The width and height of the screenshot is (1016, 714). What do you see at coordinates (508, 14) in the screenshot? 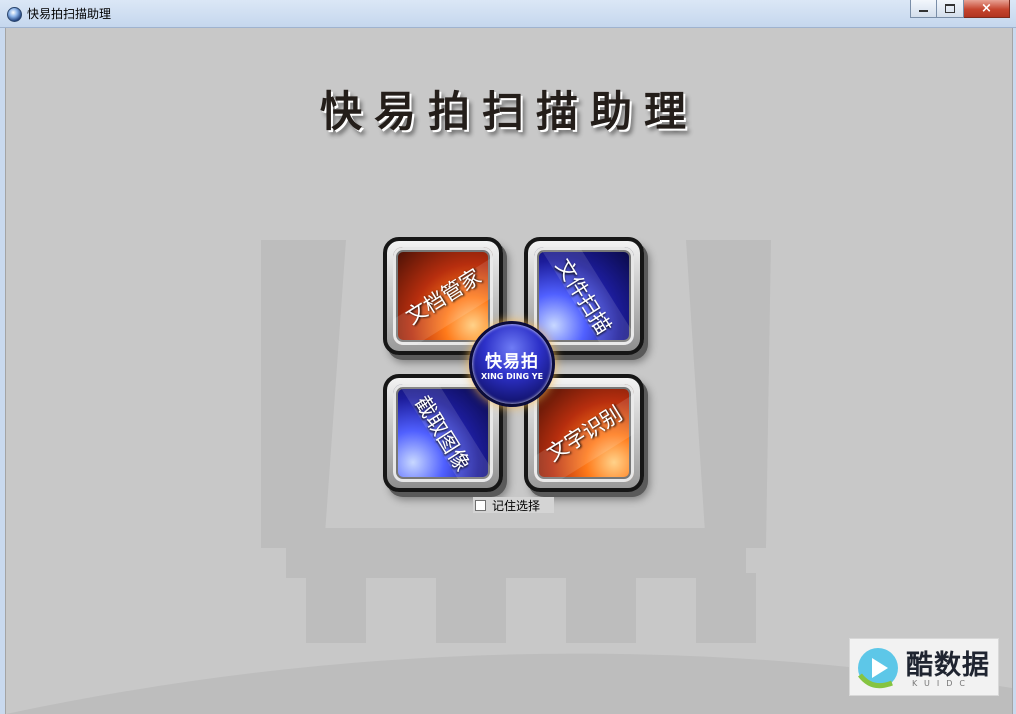
I see `window-titlebar: 快易拍扫描助理 ×` at bounding box center [508, 14].